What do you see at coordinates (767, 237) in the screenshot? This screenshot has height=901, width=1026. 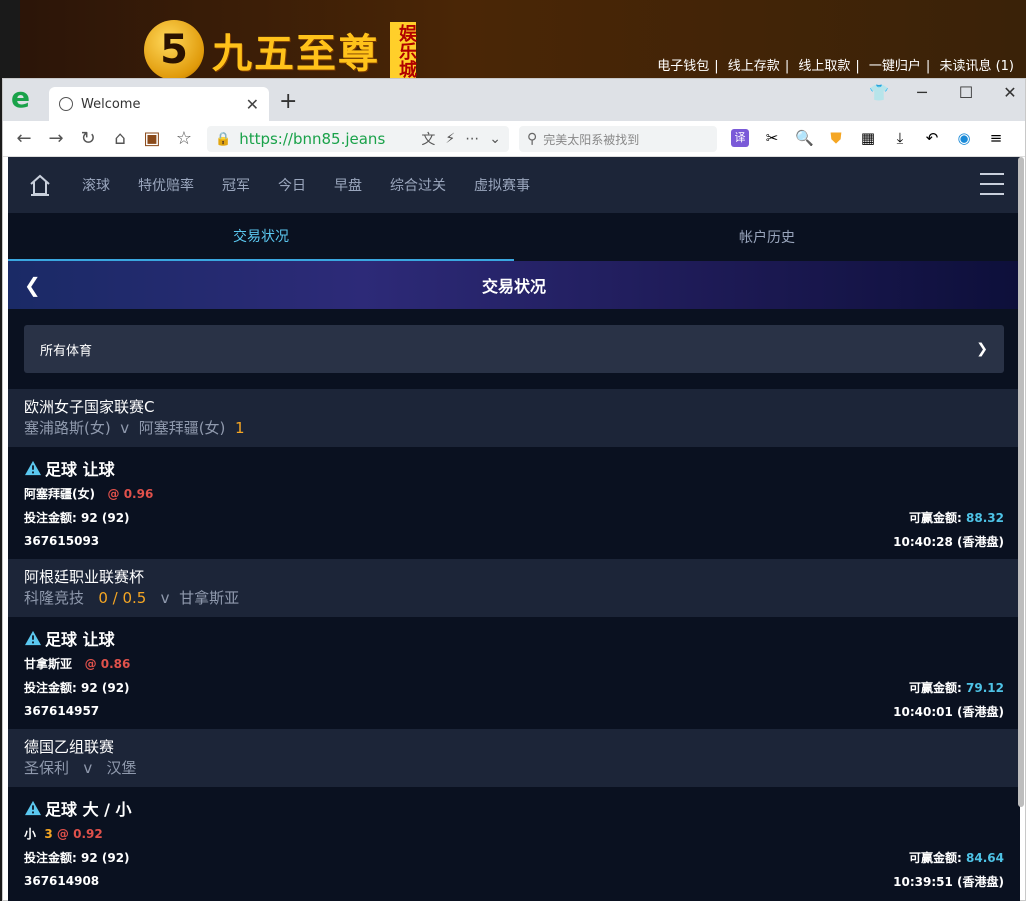 I see `tab-account-history: 帐户历史` at bounding box center [767, 237].